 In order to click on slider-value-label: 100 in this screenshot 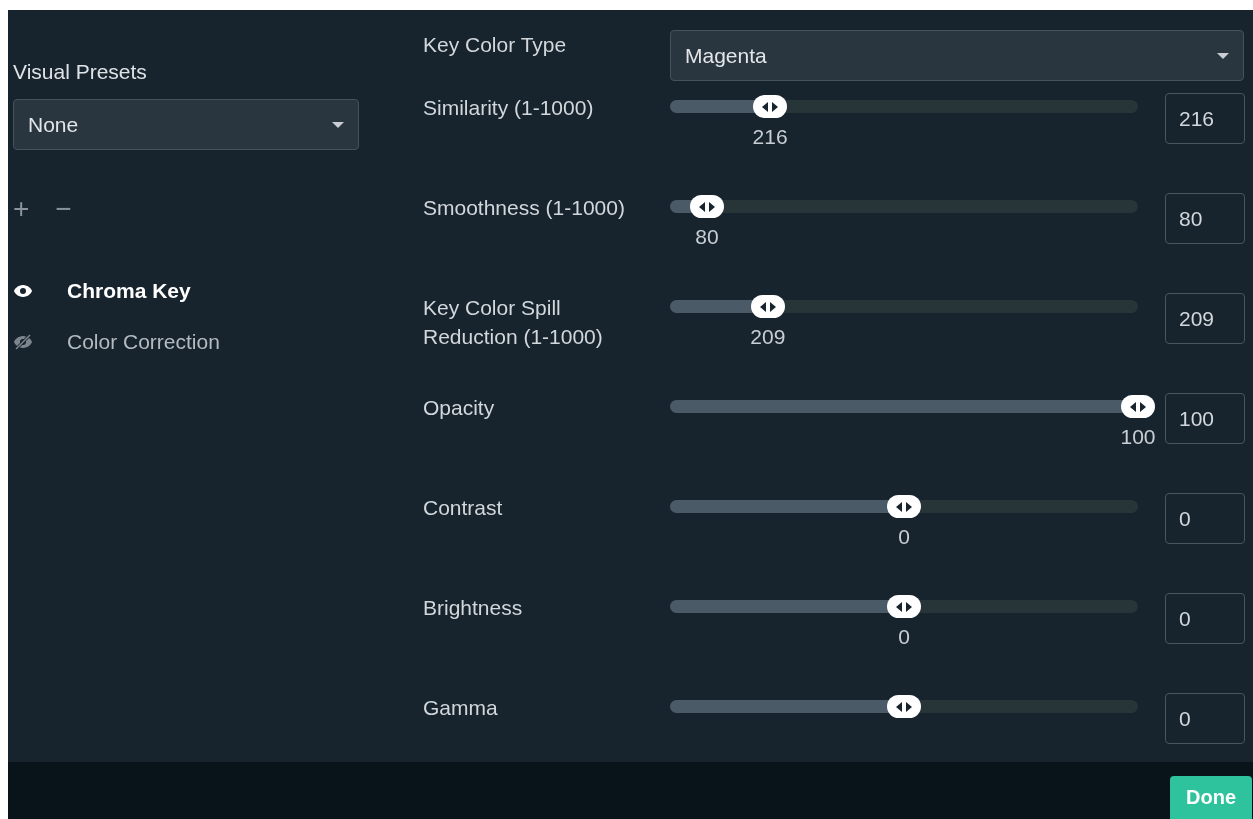, I will do `click(1138, 437)`.